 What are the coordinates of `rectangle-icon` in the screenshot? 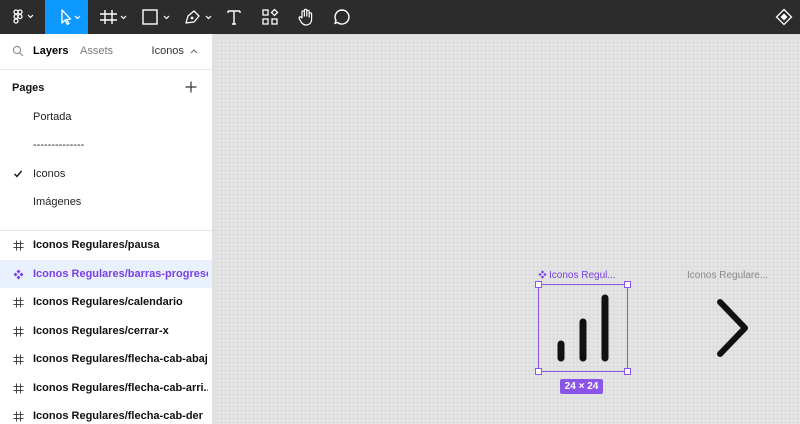 It's located at (156, 17).